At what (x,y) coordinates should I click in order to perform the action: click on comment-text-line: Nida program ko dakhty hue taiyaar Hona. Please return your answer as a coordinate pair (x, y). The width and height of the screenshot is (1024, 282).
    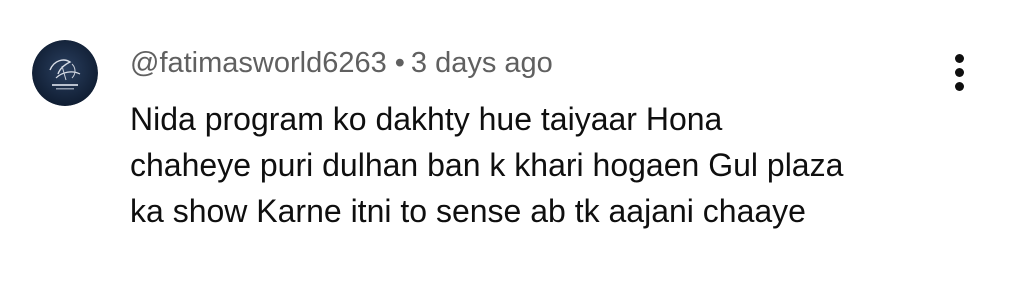
    Looking at the image, I should click on (426, 119).